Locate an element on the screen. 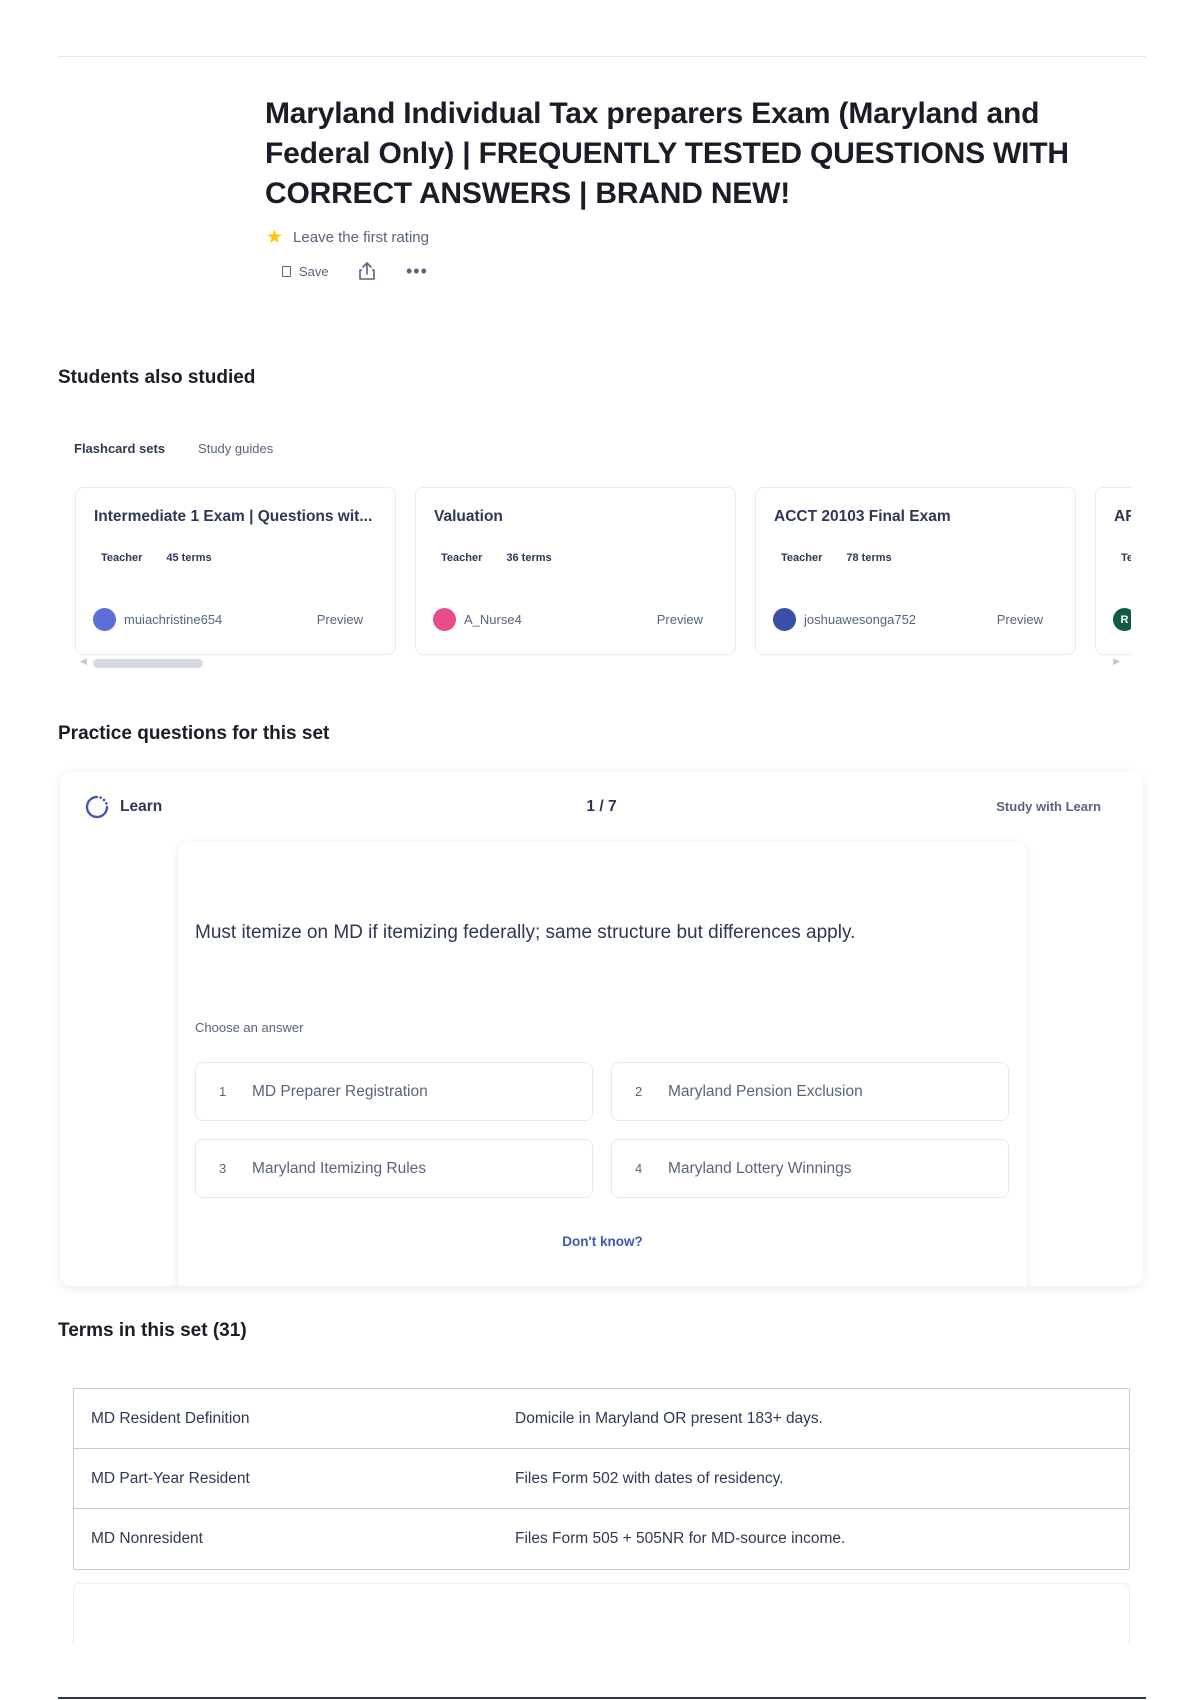 This screenshot has width=1200, height=1700. set-actions: Save ••• is located at coordinates (355, 271).